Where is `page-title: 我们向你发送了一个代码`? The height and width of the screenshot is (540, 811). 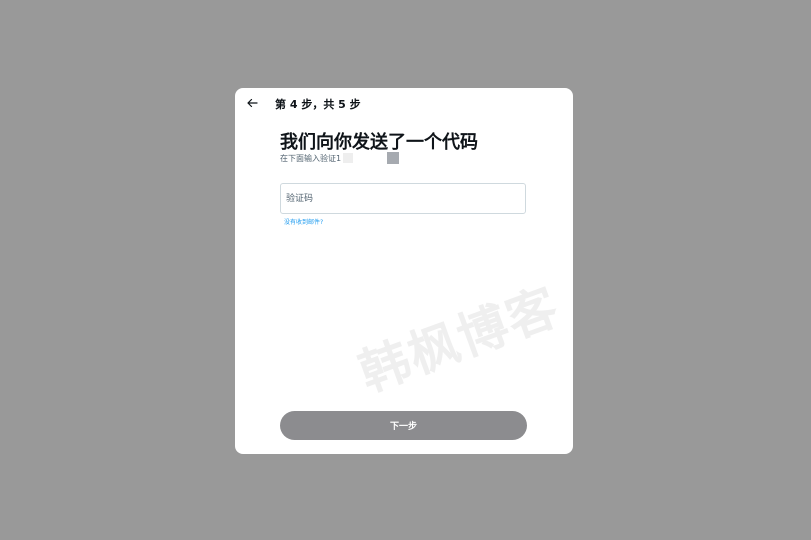 page-title: 我们向你发送了一个代码 is located at coordinates (379, 142).